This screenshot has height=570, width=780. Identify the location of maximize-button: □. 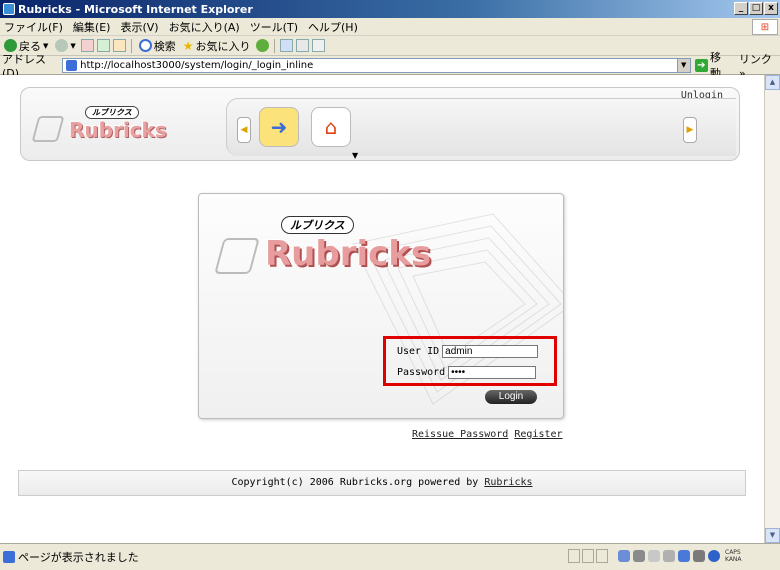
(756, 8).